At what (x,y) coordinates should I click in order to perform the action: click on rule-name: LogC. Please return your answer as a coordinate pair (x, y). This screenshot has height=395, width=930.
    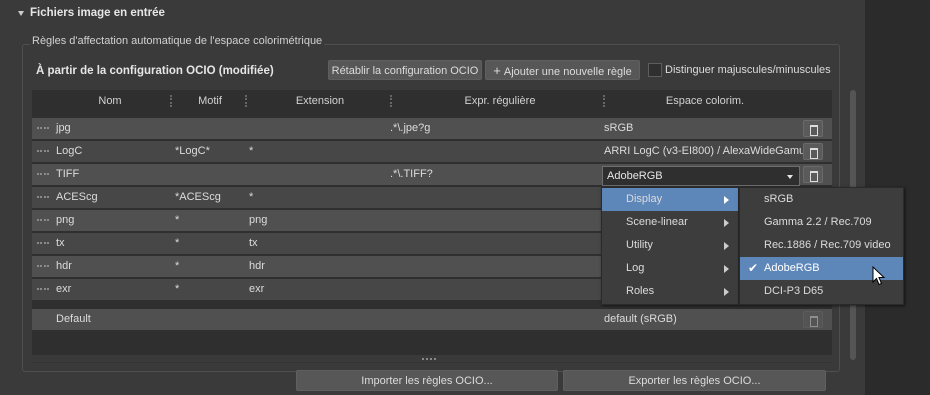
    Looking at the image, I should click on (69, 151).